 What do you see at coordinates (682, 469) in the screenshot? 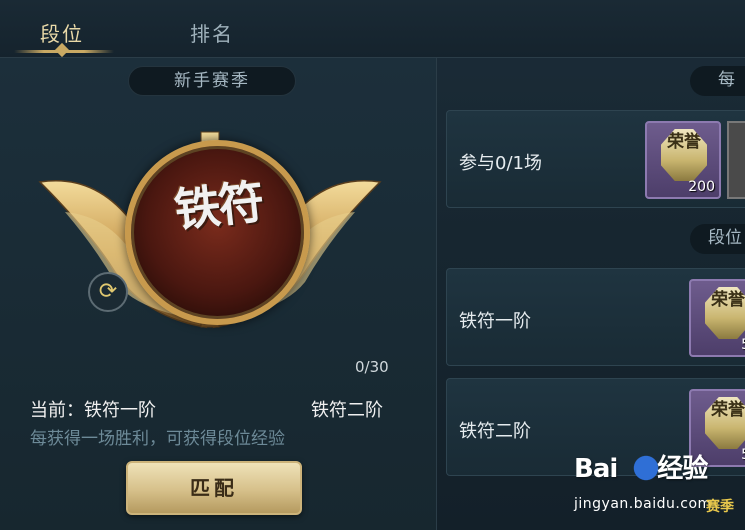
I see `watermark-logo-suffix: 经验` at bounding box center [682, 469].